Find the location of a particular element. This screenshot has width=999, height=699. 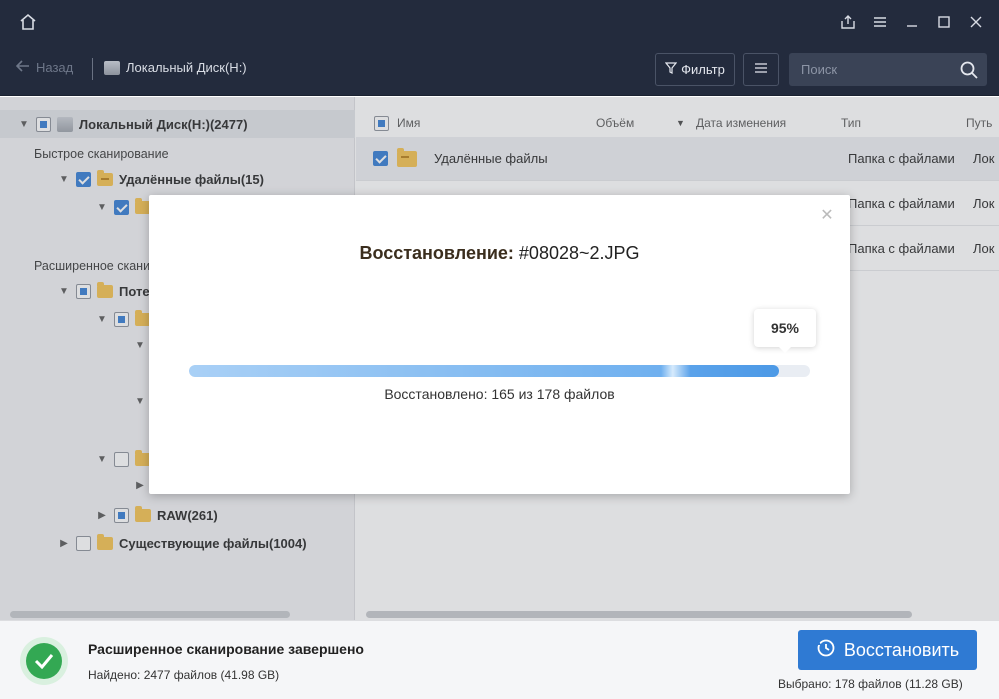

menu-icon is located at coordinates (880, 22).